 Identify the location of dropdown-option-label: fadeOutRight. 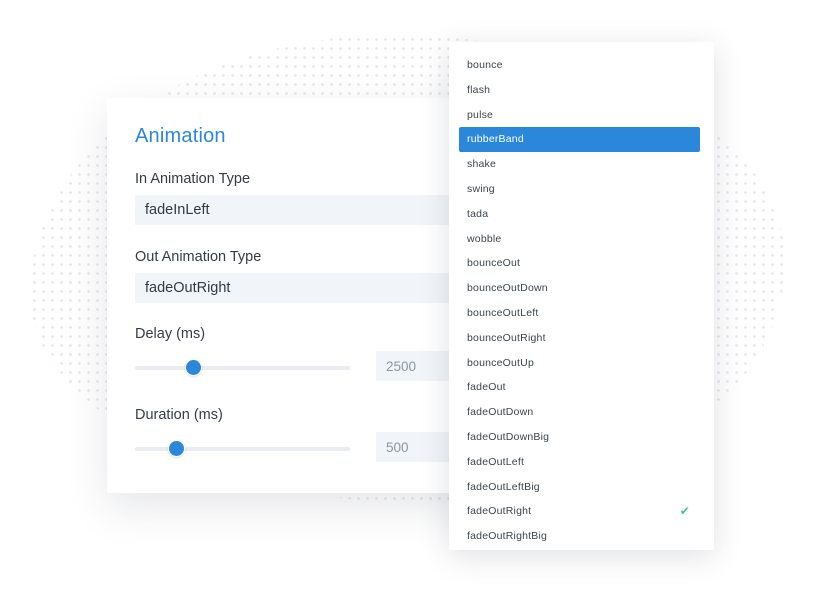
(499, 511).